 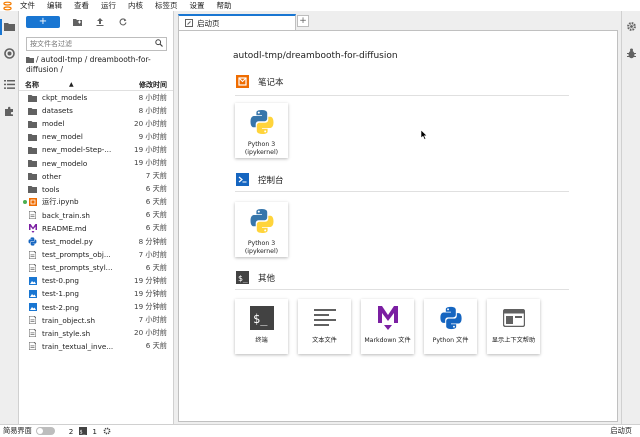 I want to click on file-row: test-2.png 19 分钟前, so click(x=96, y=307).